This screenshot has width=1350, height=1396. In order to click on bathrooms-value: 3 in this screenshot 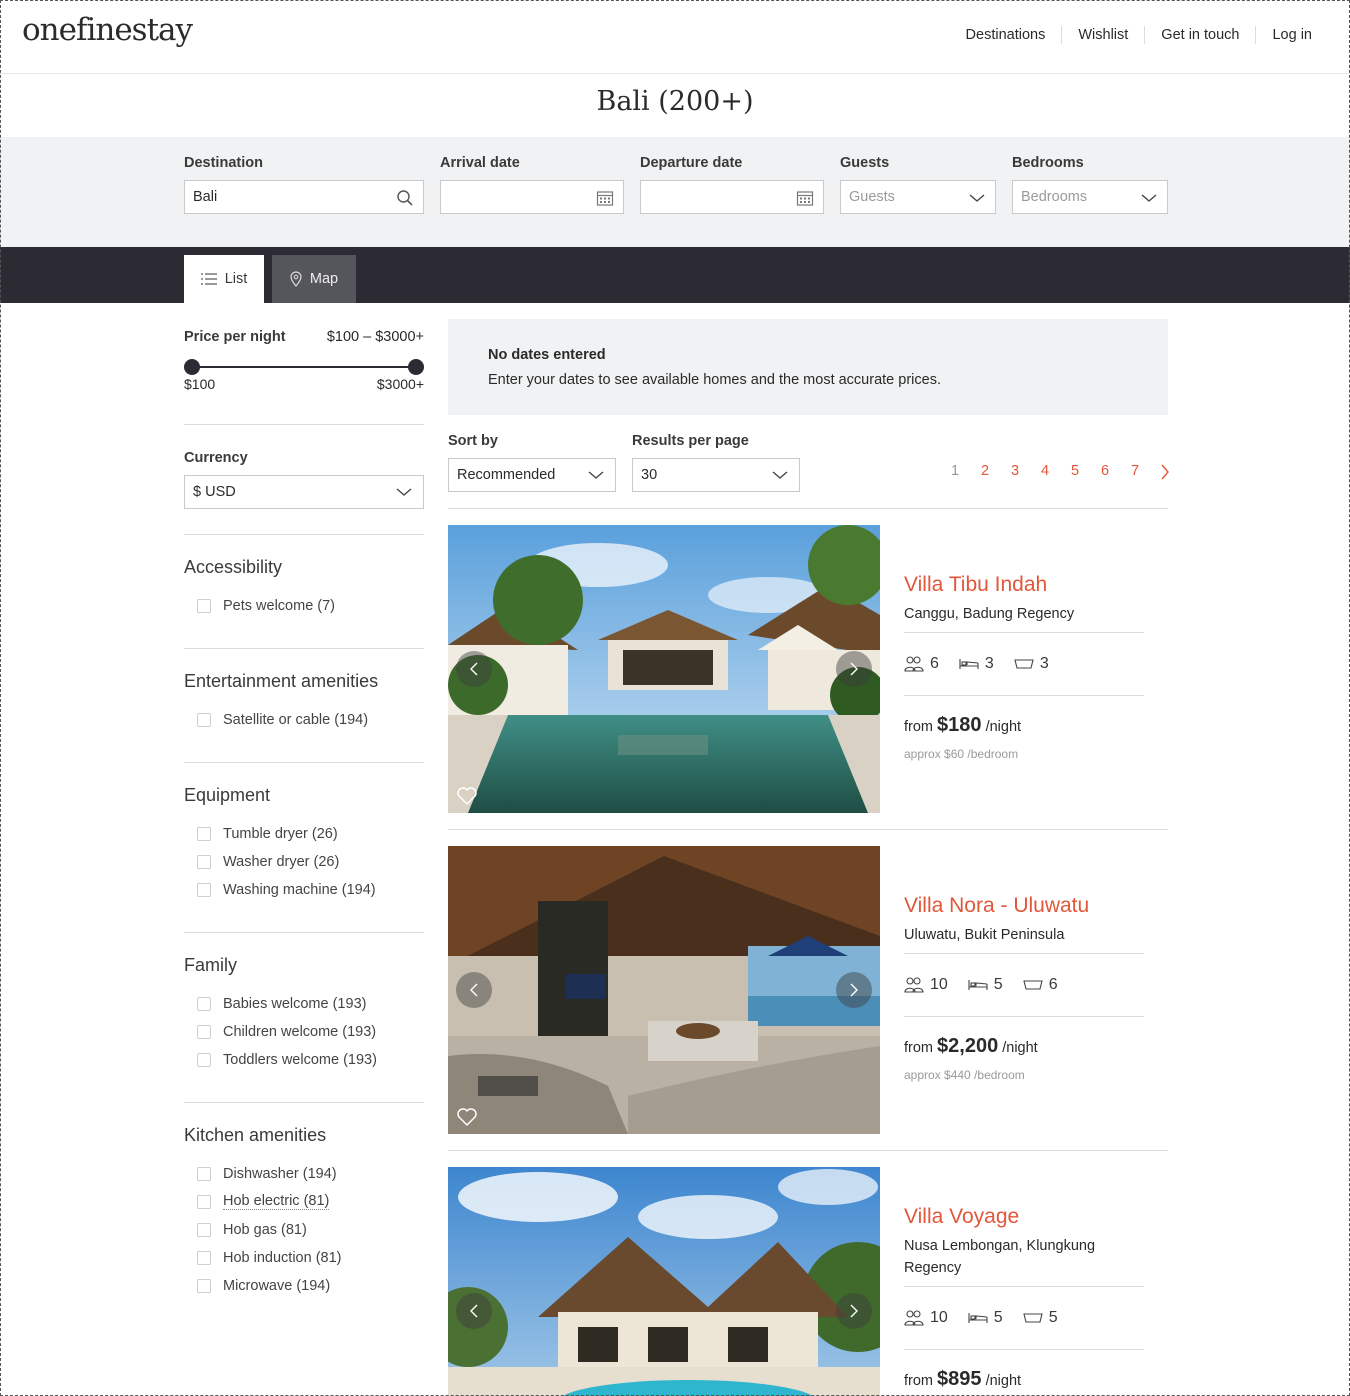, I will do `click(1044, 663)`.